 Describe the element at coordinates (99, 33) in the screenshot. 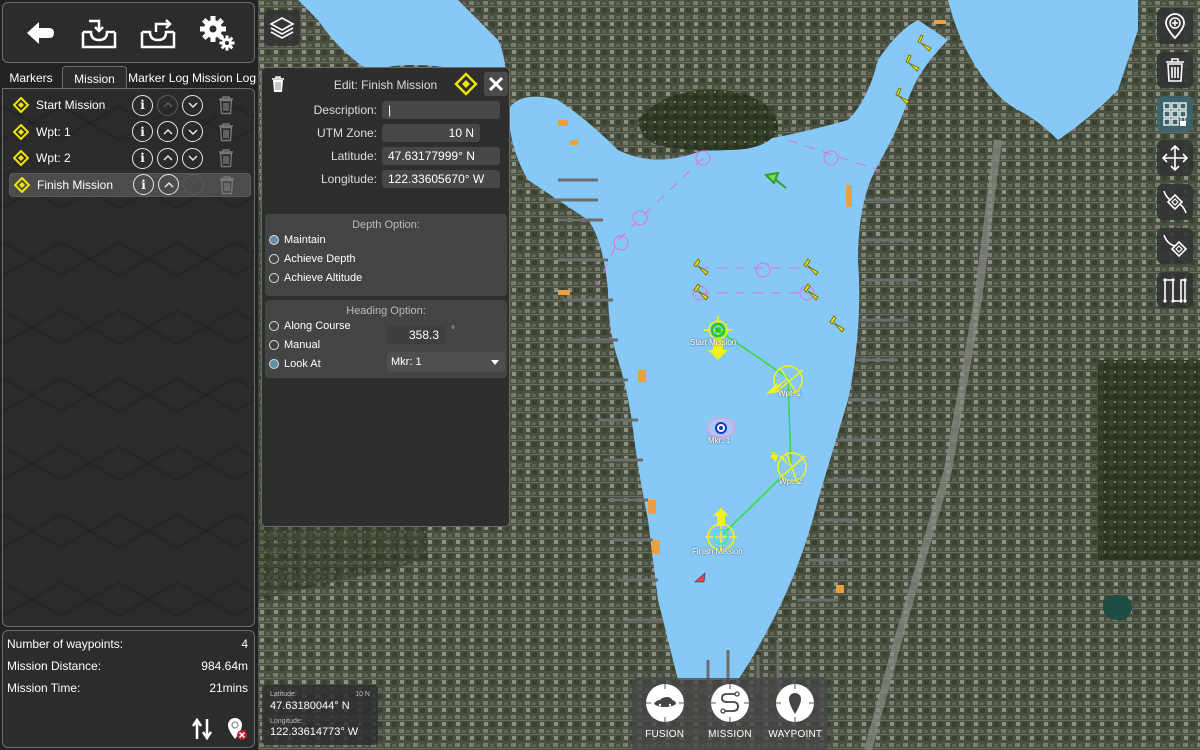

I see `import-button` at that location.